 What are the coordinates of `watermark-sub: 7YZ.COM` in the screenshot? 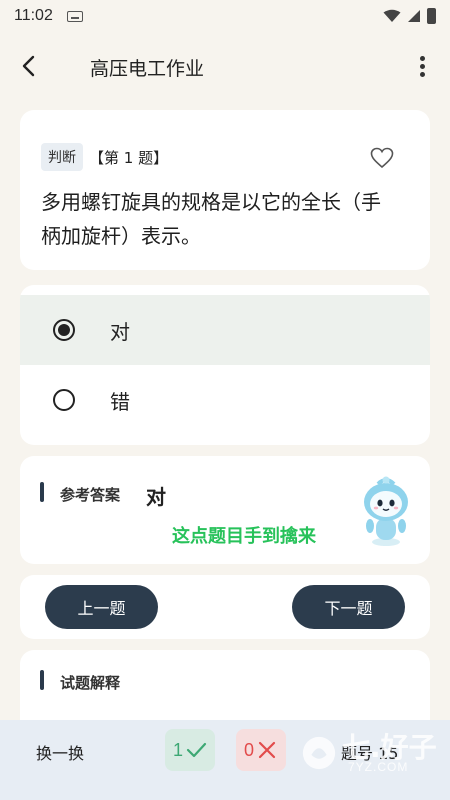 It's located at (378, 767).